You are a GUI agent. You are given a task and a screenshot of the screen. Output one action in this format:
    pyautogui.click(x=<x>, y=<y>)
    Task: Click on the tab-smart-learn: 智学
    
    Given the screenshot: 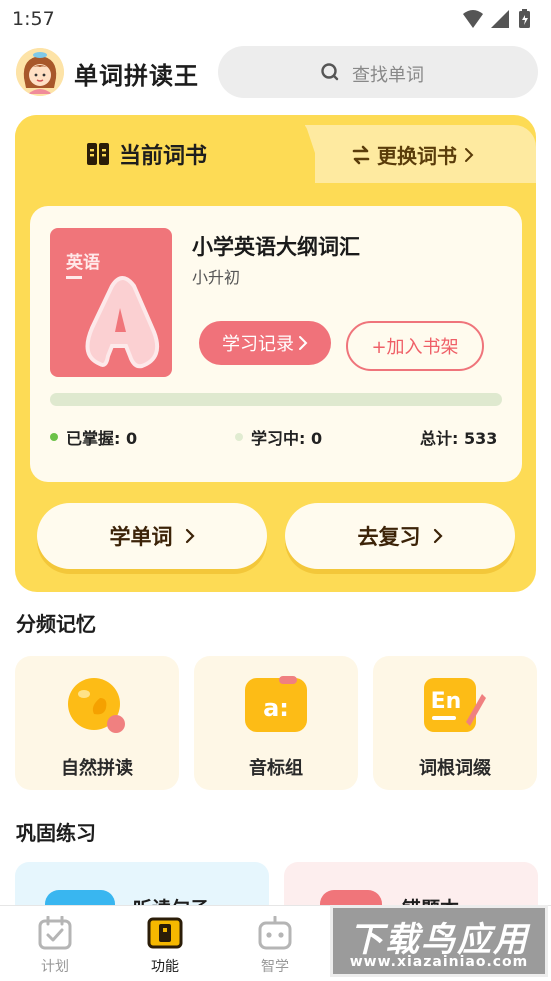 What is the action you would take?
    pyautogui.click(x=275, y=943)
    